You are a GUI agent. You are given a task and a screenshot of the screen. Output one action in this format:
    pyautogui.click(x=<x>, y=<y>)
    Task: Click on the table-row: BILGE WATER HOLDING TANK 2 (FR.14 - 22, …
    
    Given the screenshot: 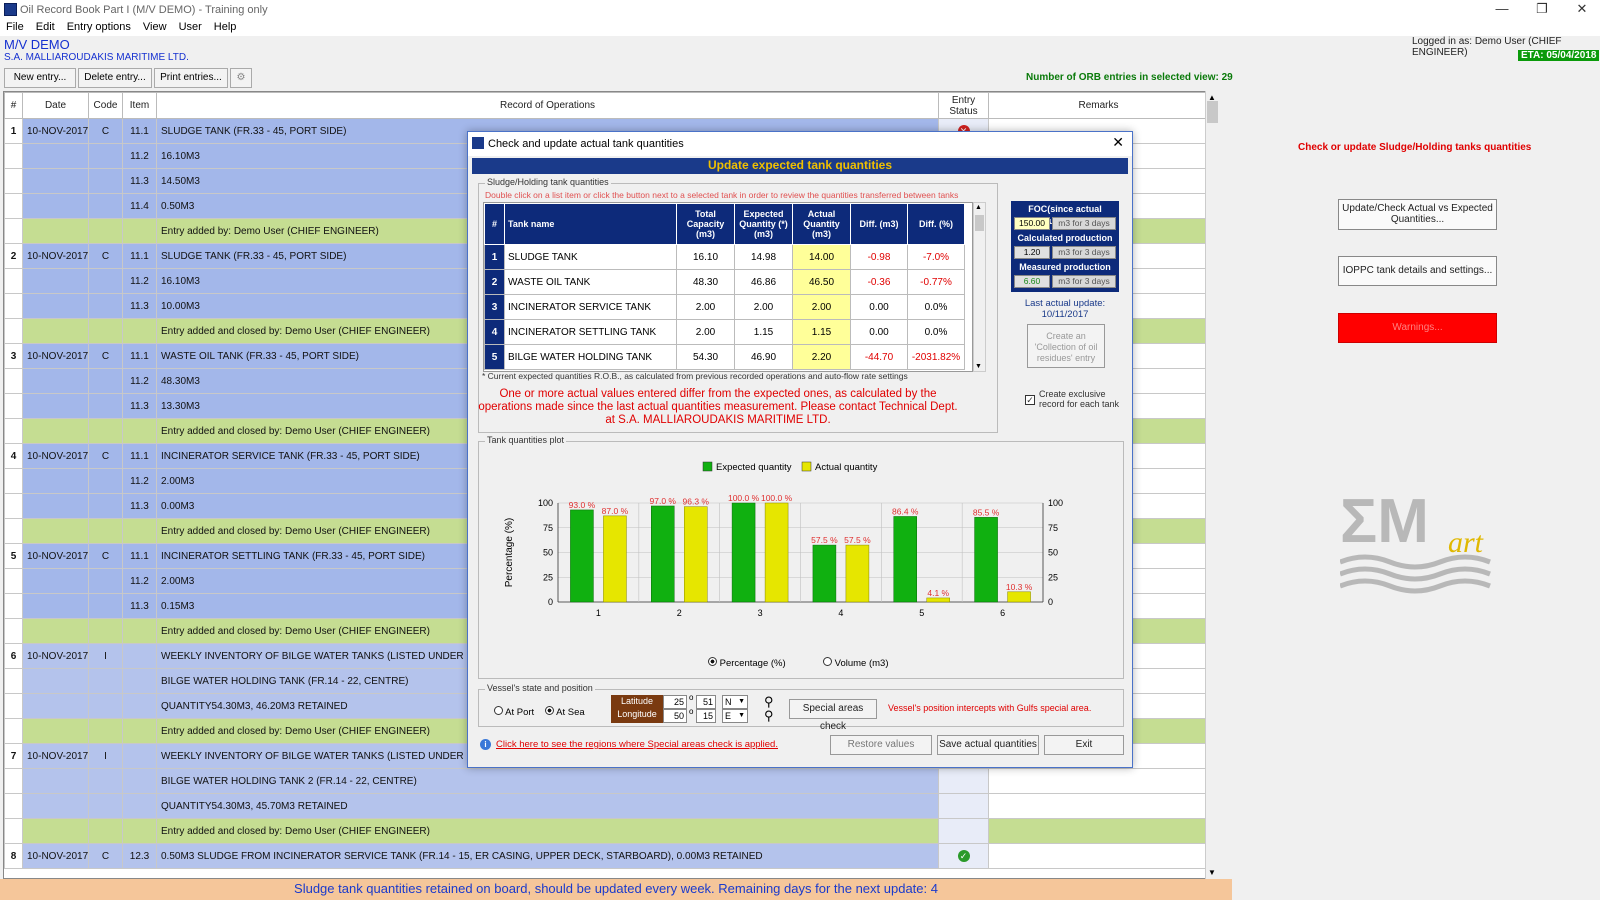 What is the action you would take?
    pyautogui.click(x=606, y=781)
    